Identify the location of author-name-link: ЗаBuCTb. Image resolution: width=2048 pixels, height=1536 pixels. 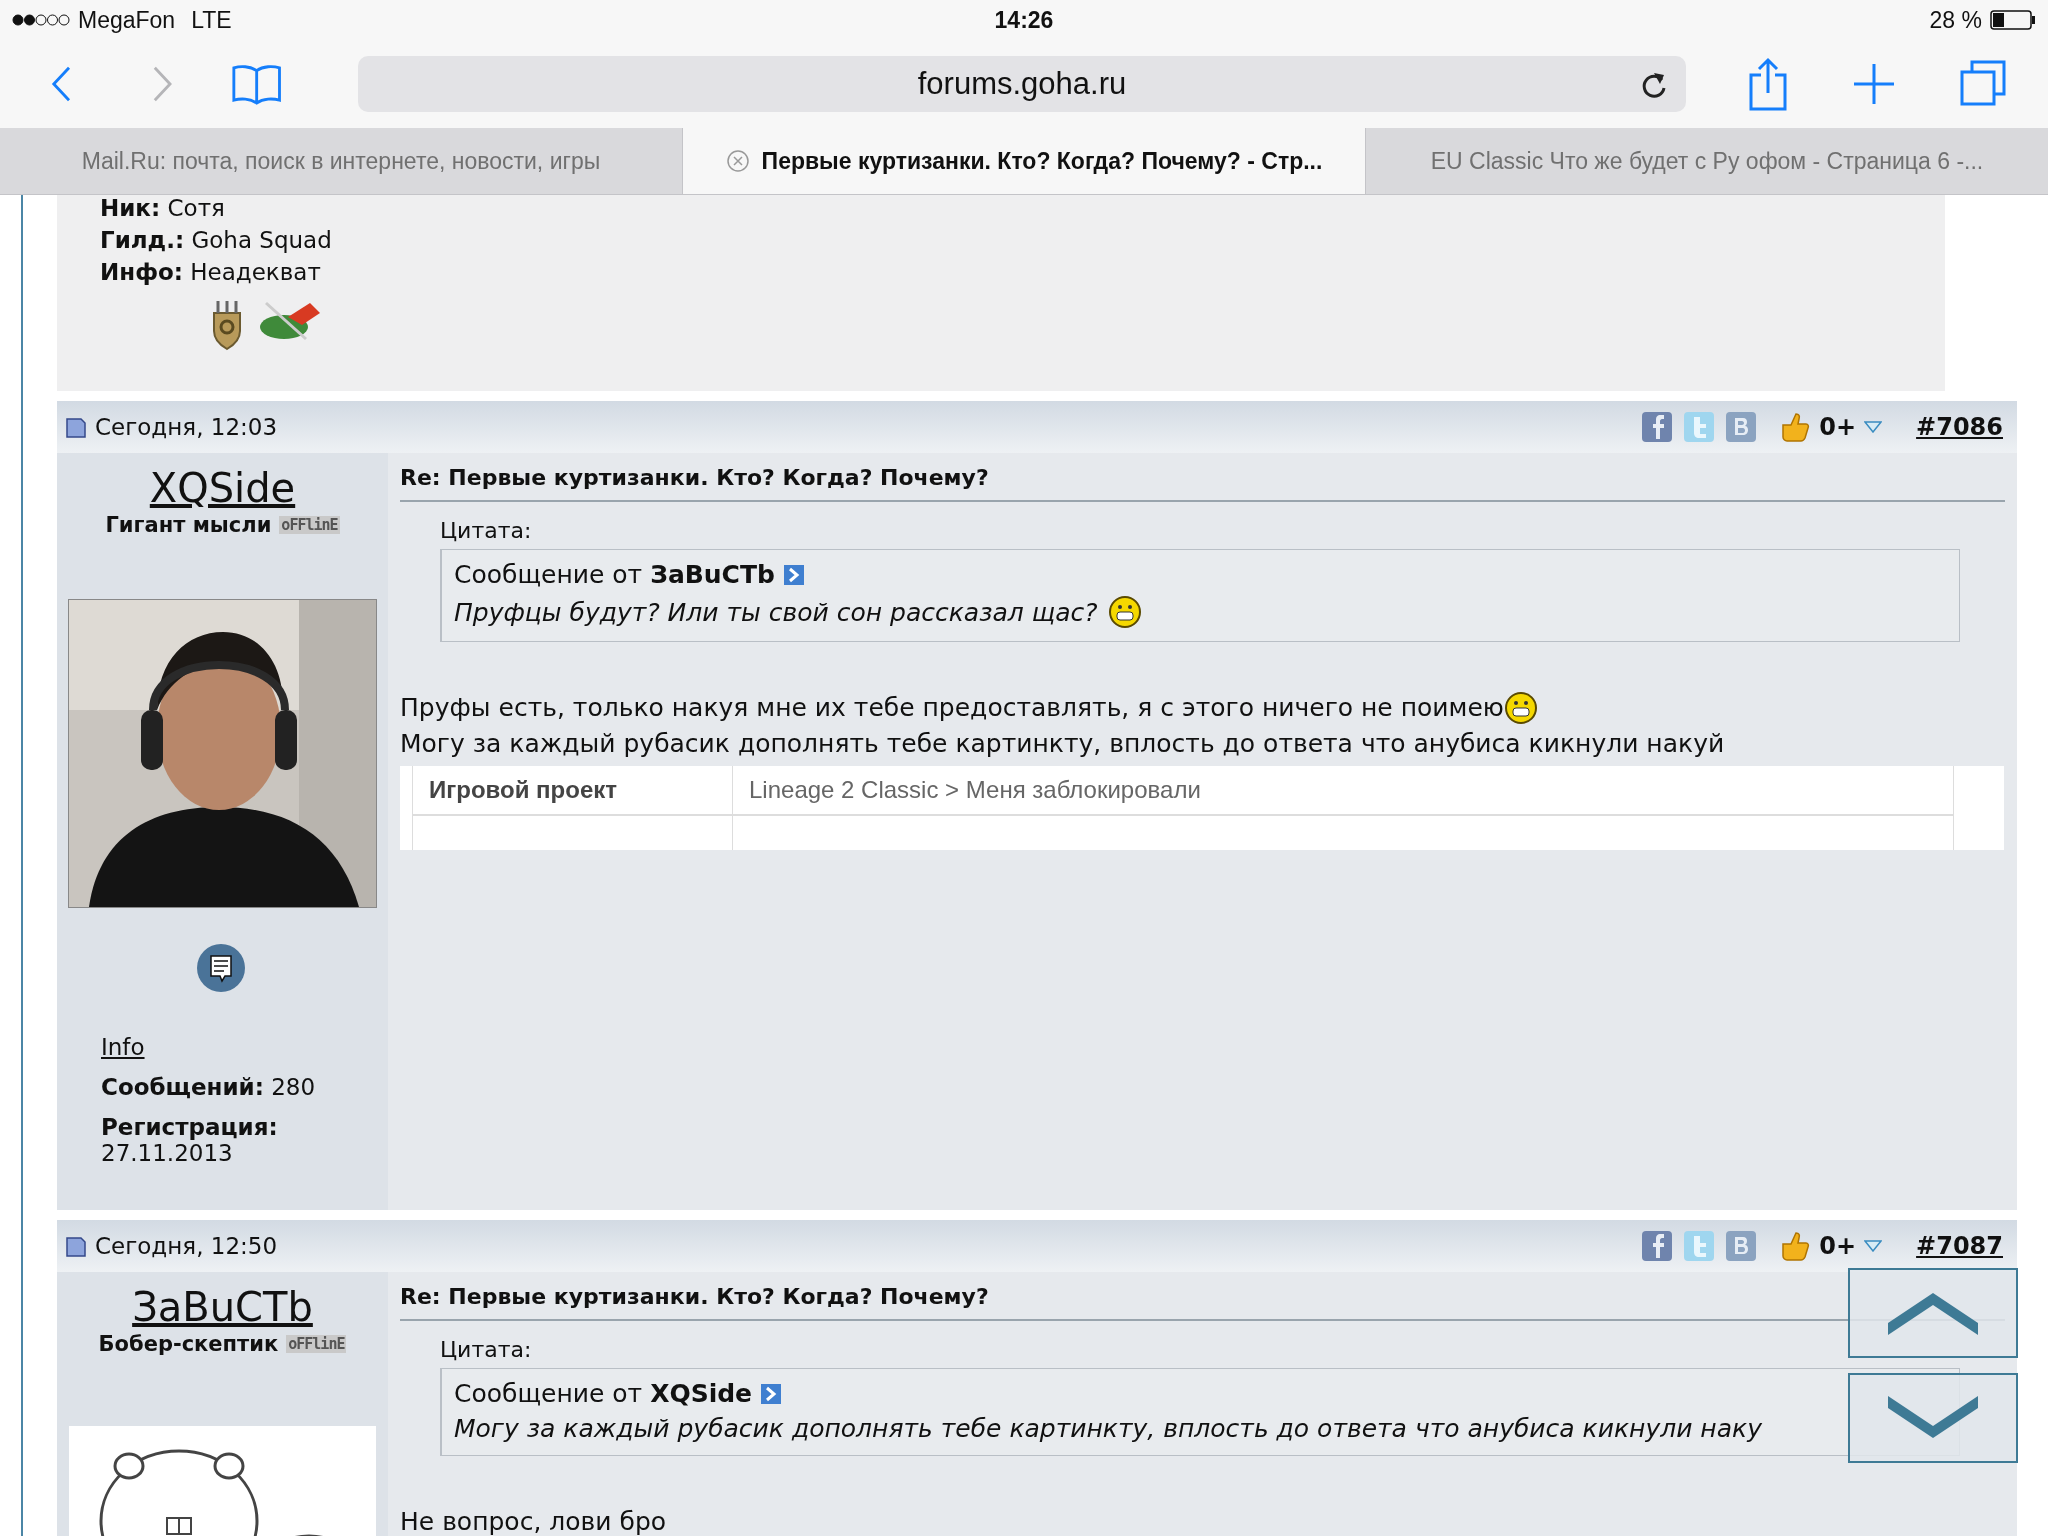
(222, 1307).